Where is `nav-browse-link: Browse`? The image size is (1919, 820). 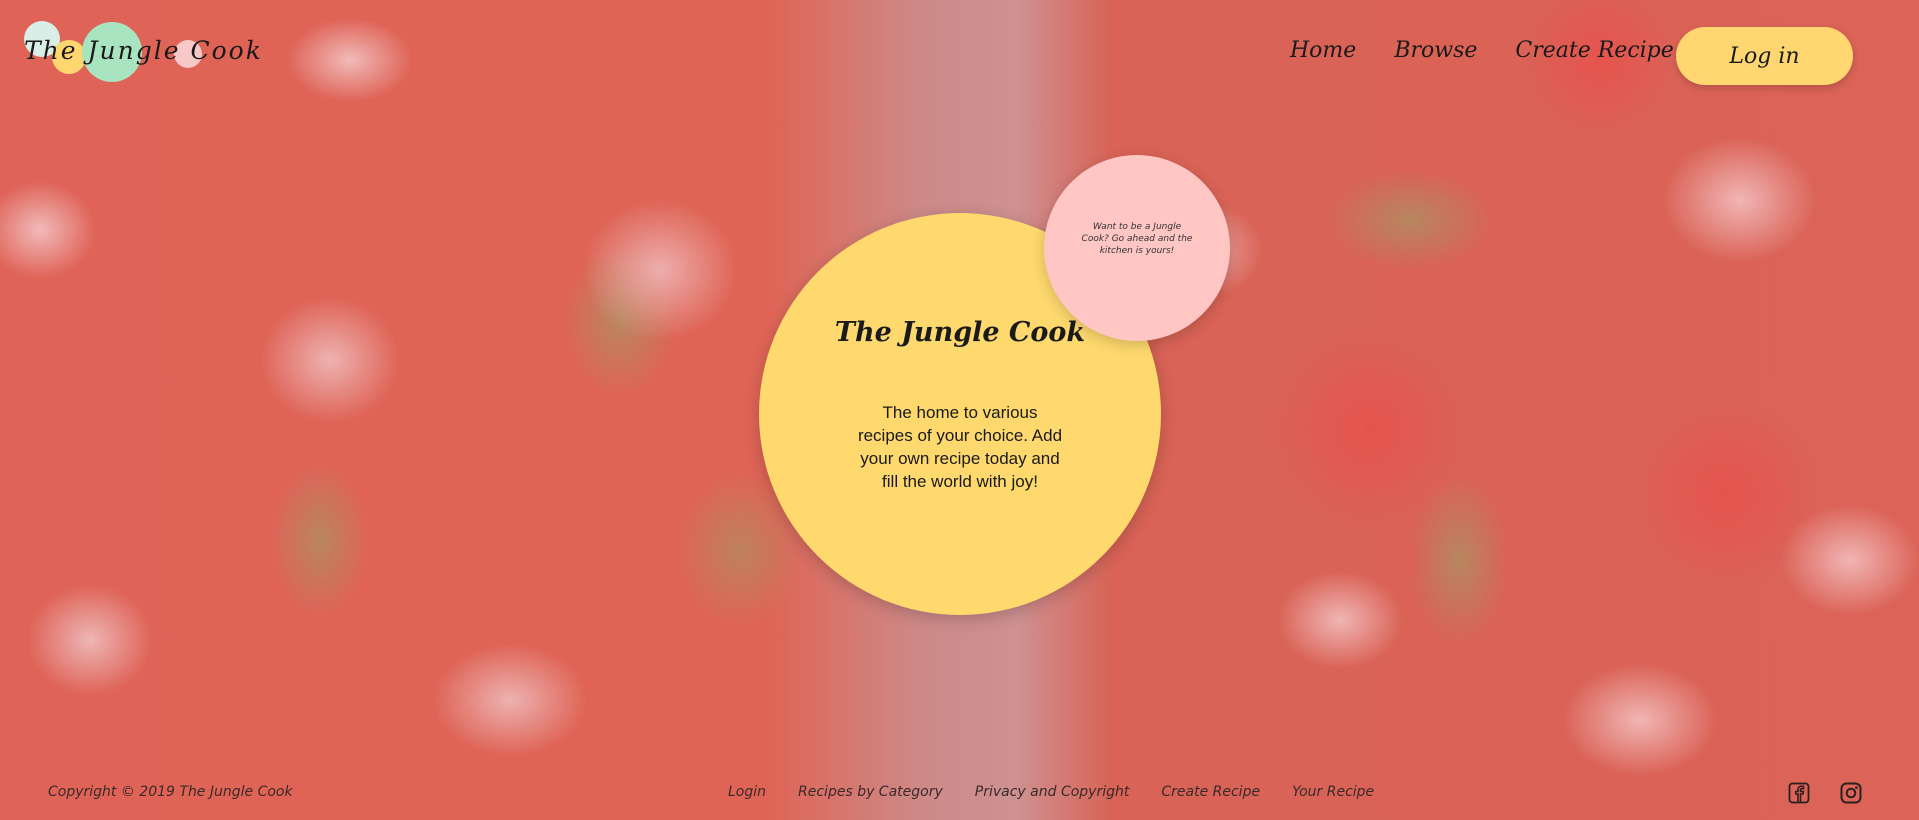
nav-browse-link: Browse is located at coordinates (1435, 50).